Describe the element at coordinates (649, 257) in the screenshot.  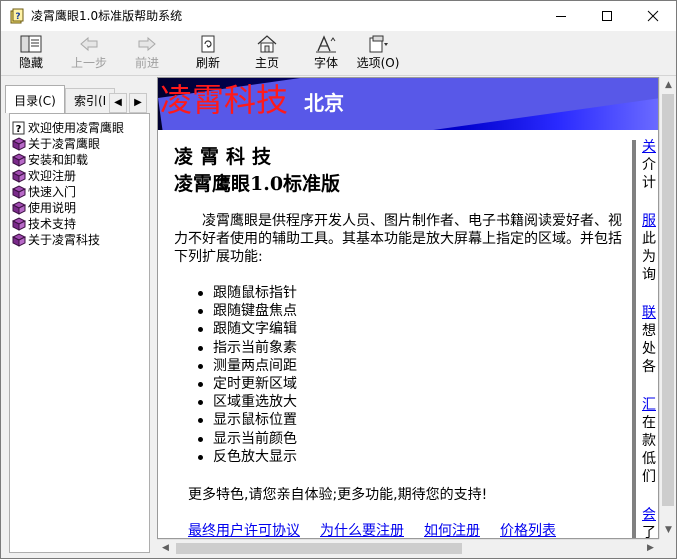
I see `side-text: 为` at that location.